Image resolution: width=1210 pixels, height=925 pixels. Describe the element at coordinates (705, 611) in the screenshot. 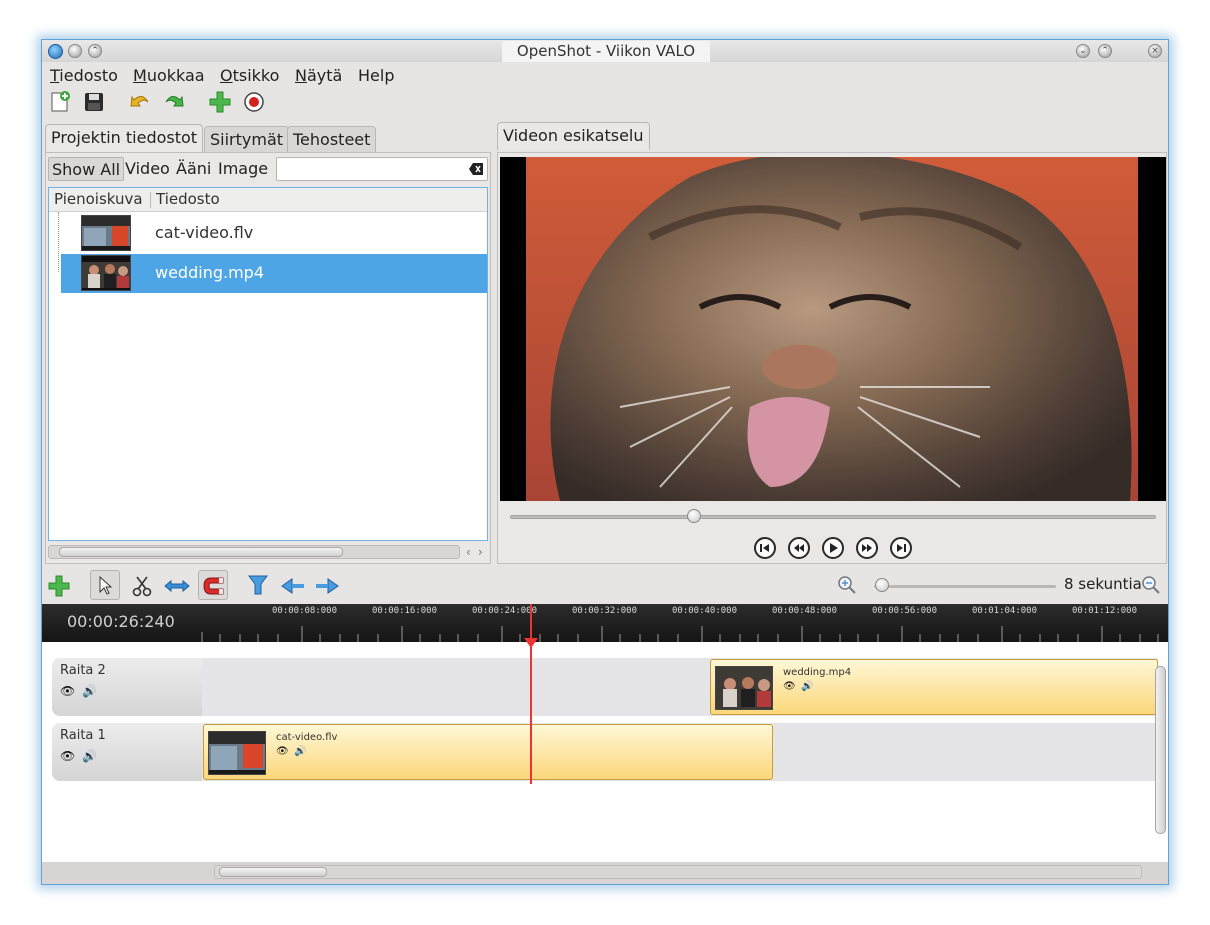

I see `ruler-tick-label: 00:00:40:000` at that location.